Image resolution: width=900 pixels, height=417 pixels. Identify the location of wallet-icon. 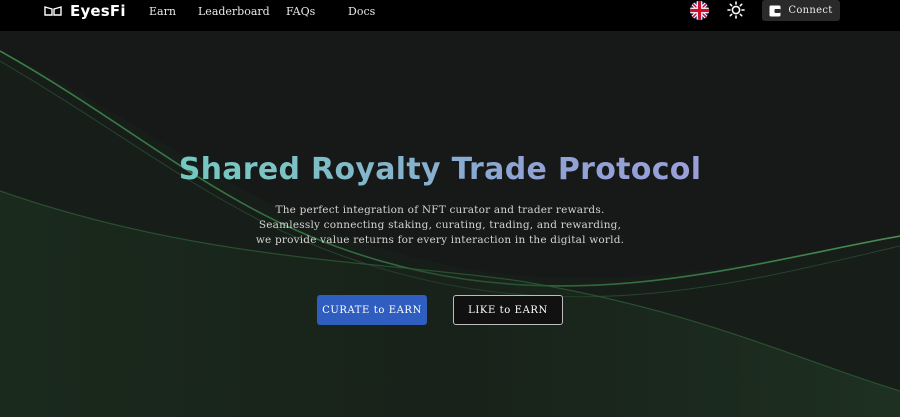
(775, 10).